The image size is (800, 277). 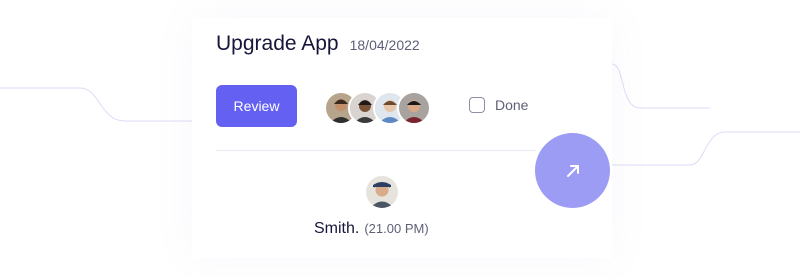 I want to click on user-info: Smith. (21.00 PM), so click(x=371, y=229).